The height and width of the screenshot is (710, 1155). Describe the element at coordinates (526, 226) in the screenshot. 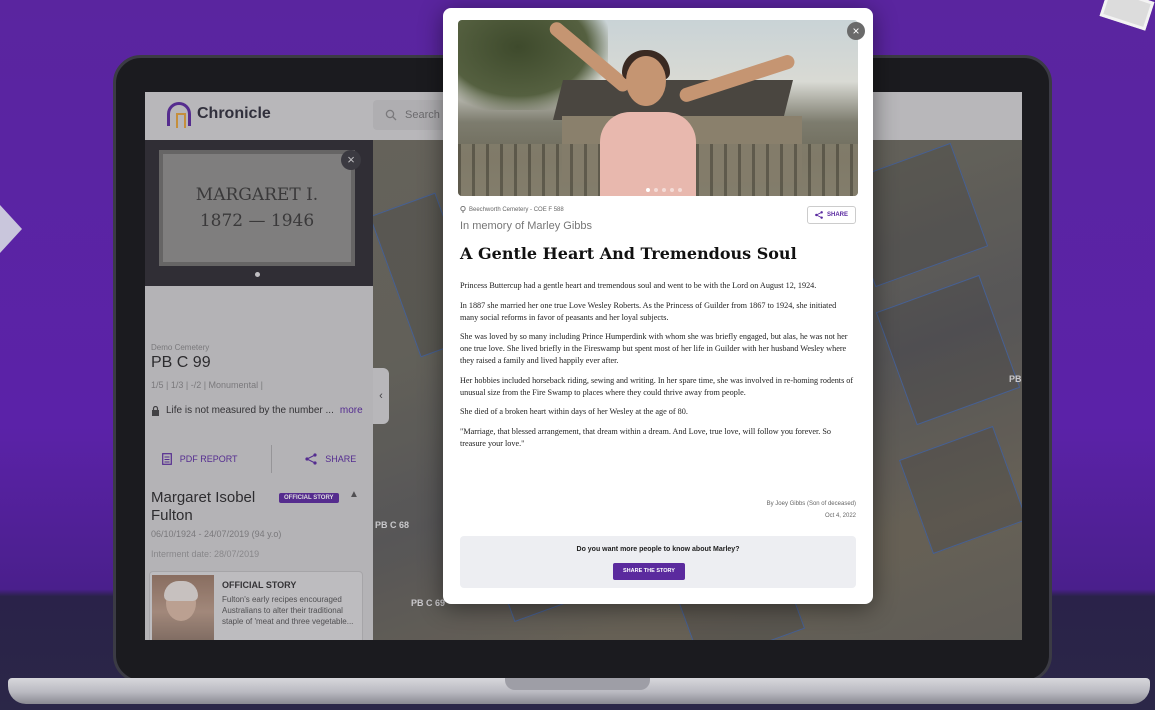

I see `memory-line: In memory of Marley Gibbs` at that location.